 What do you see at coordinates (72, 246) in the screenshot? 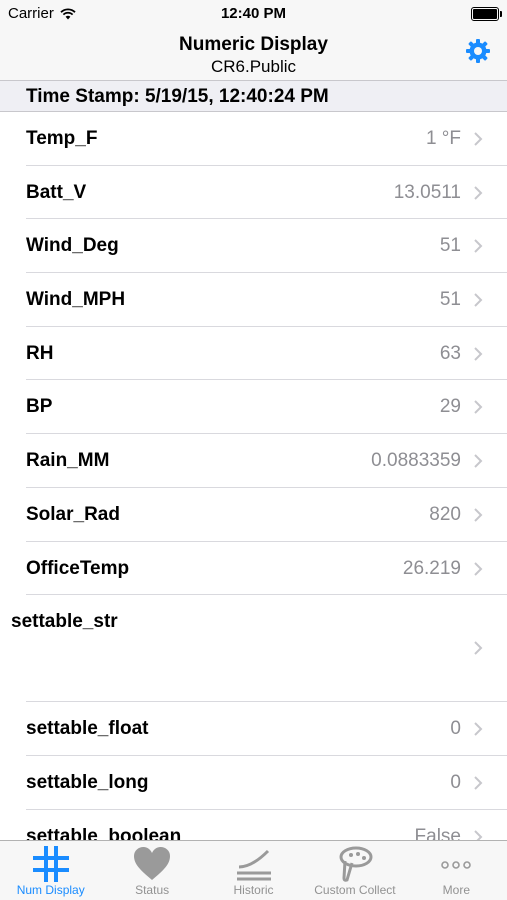
I see `row-label: Wind_Deg` at bounding box center [72, 246].